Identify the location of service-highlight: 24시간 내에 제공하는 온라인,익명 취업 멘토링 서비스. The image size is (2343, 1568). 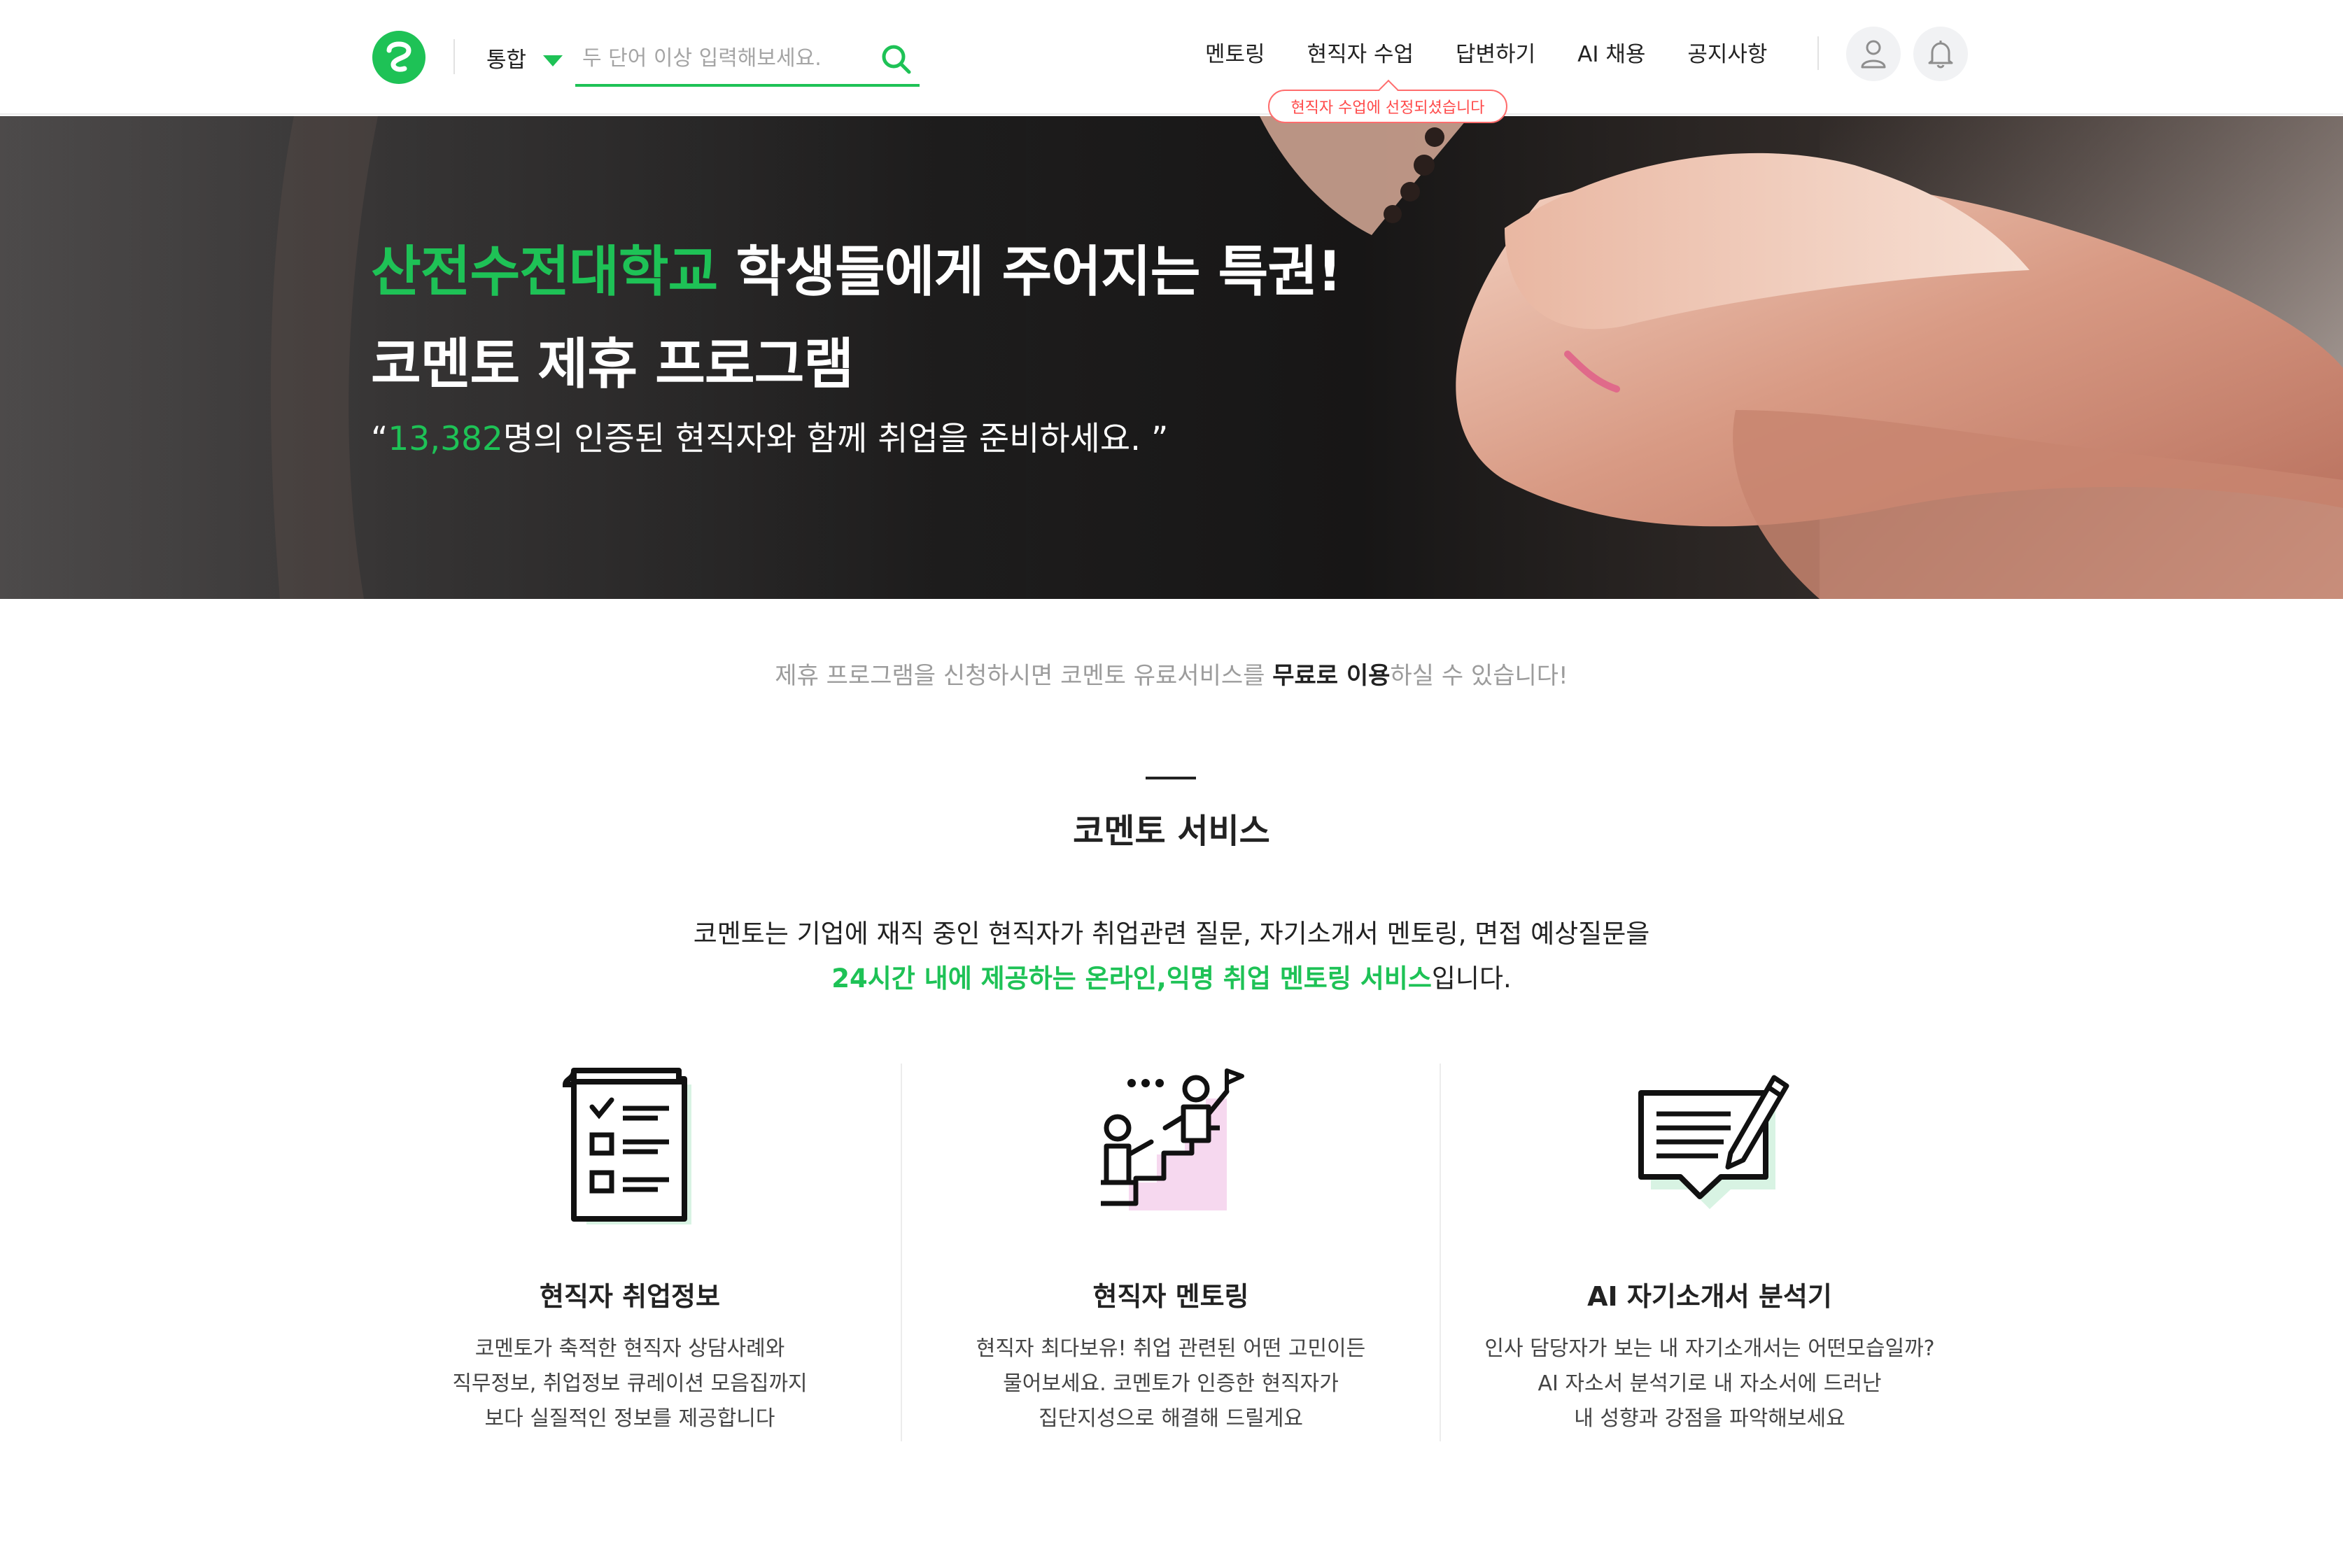
(1131, 978).